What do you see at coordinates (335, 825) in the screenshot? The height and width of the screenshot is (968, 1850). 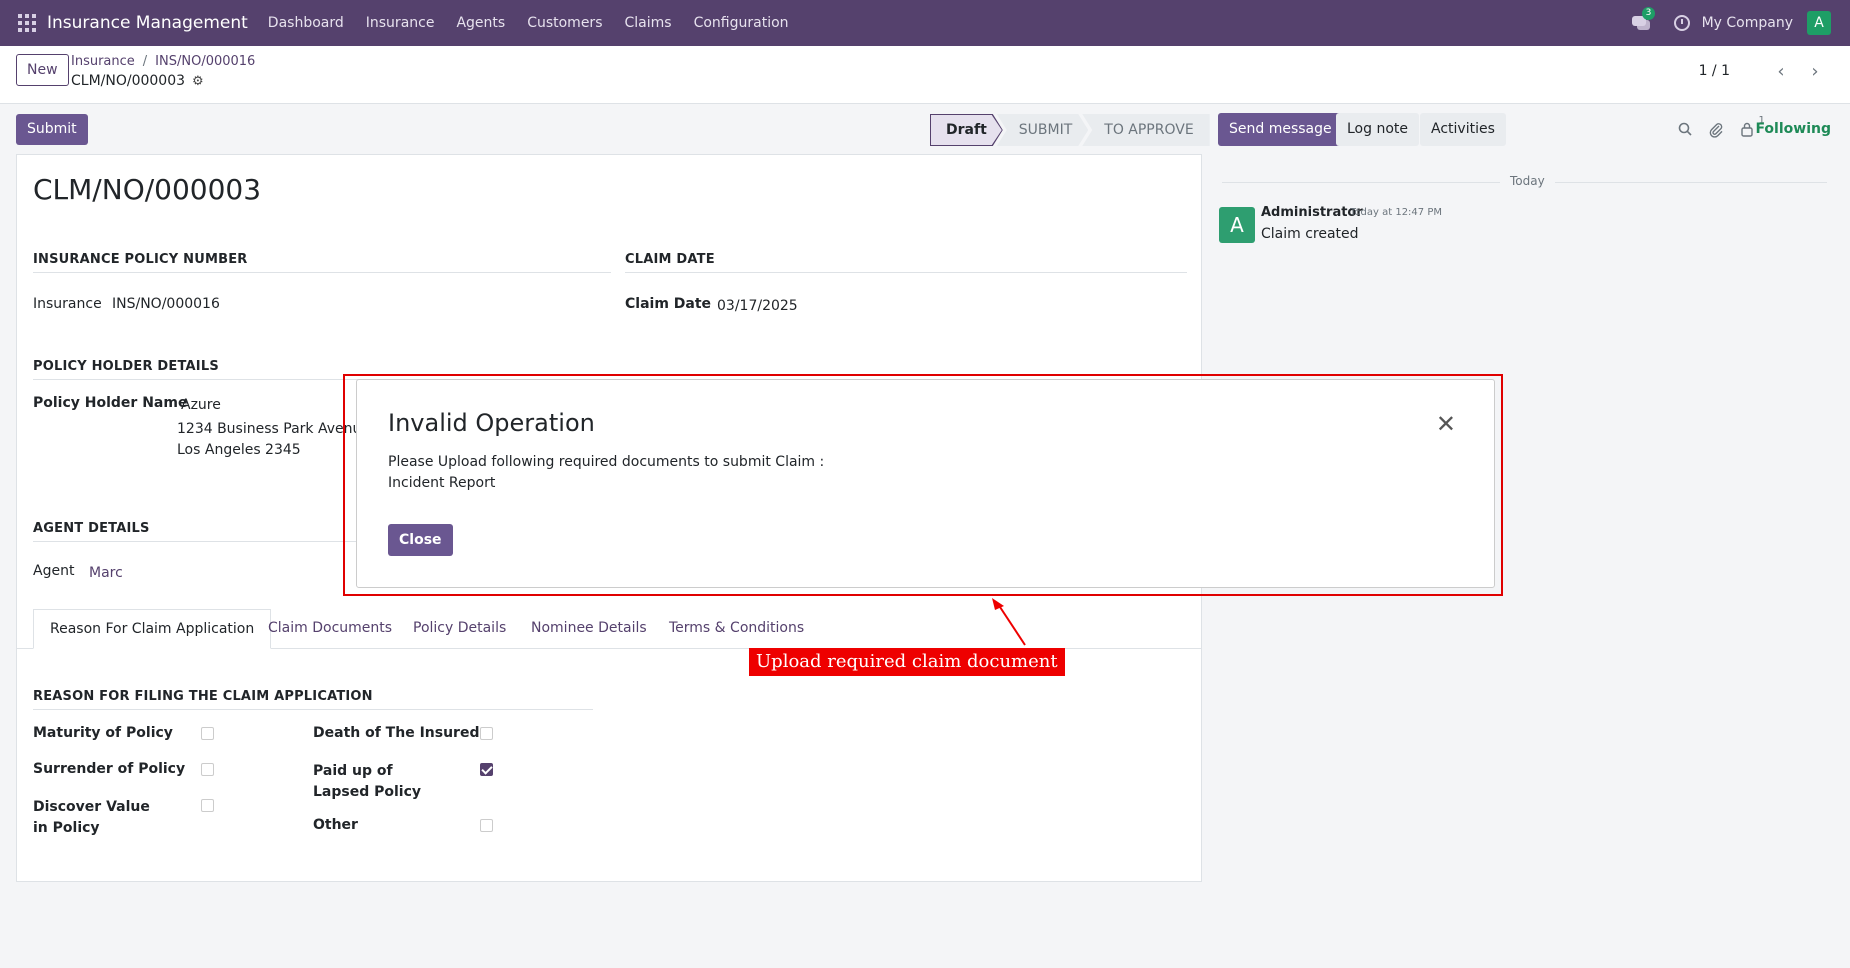 I see `reason-label-other: Other` at bounding box center [335, 825].